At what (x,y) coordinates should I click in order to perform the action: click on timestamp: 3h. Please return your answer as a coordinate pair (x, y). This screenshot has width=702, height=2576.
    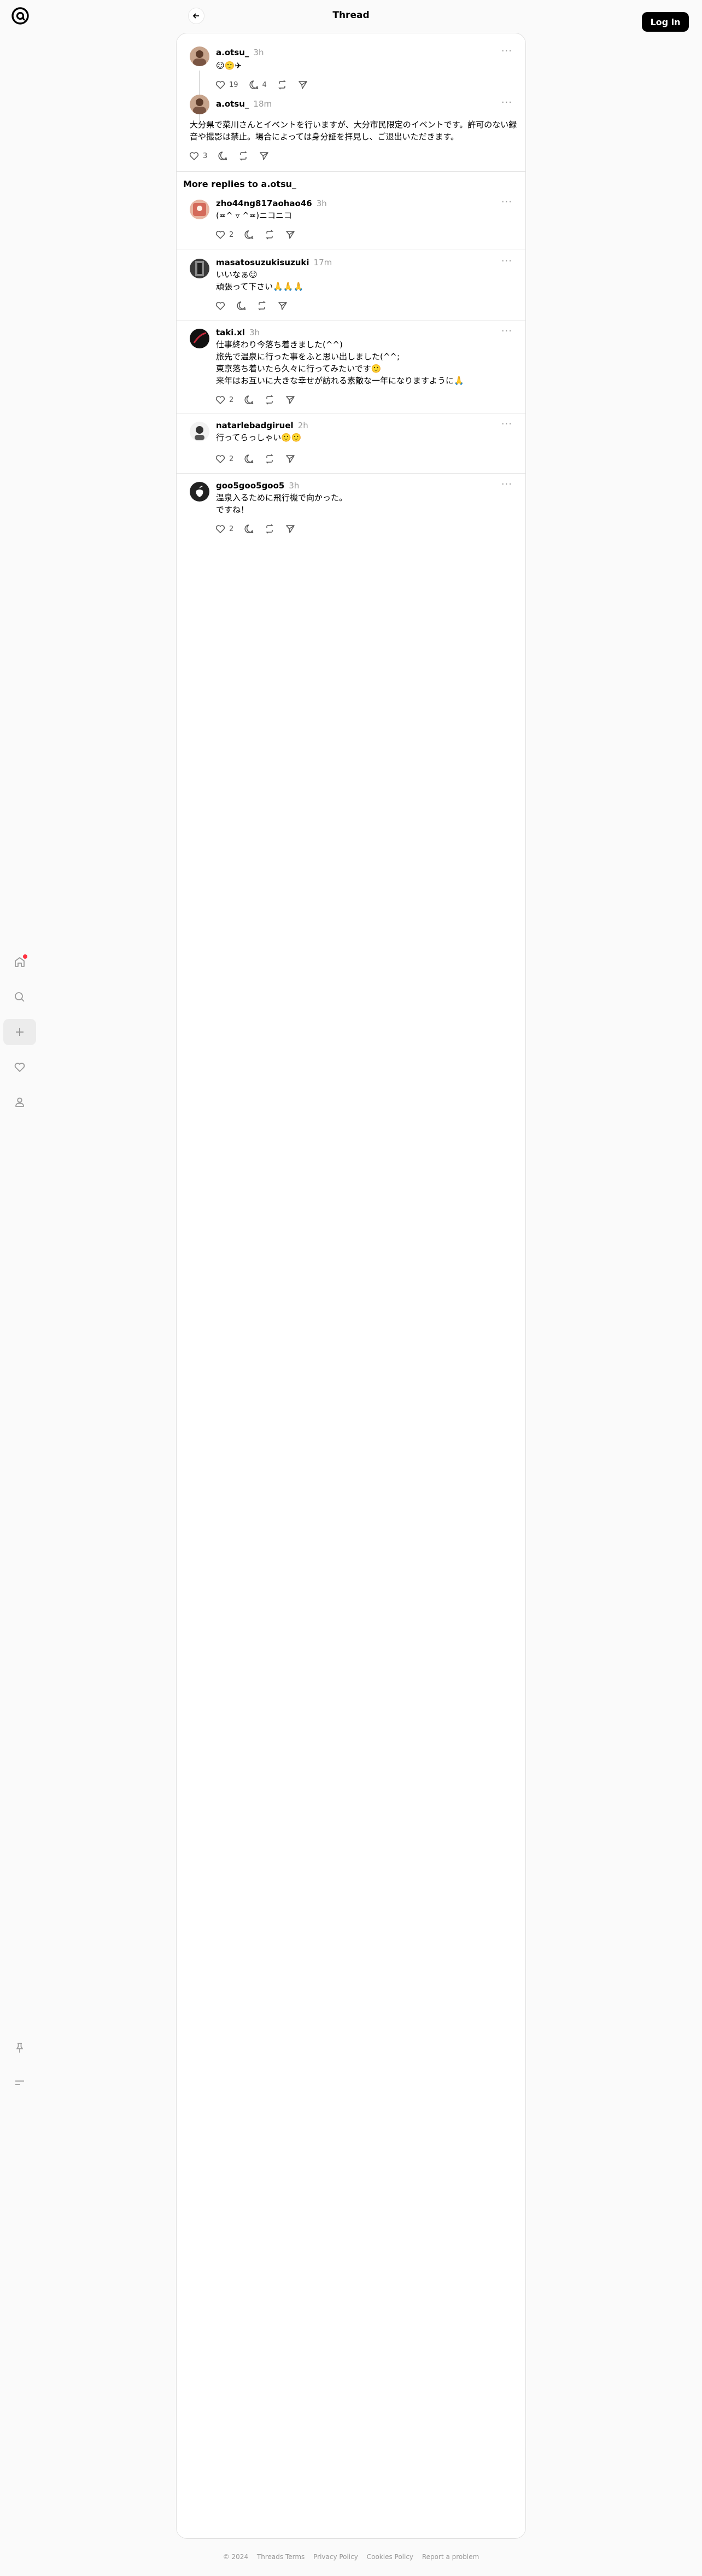
    Looking at the image, I should click on (254, 332).